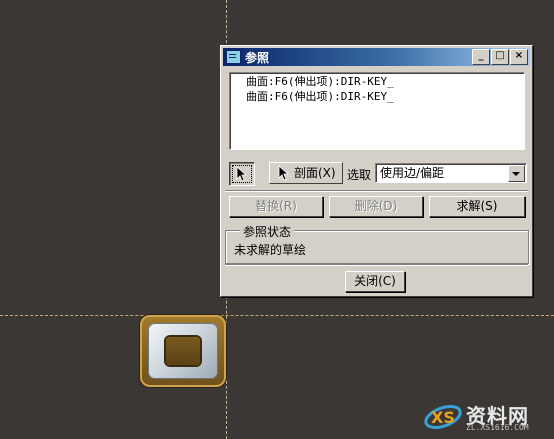  I want to click on section-button: 剖面(X), so click(306, 173).